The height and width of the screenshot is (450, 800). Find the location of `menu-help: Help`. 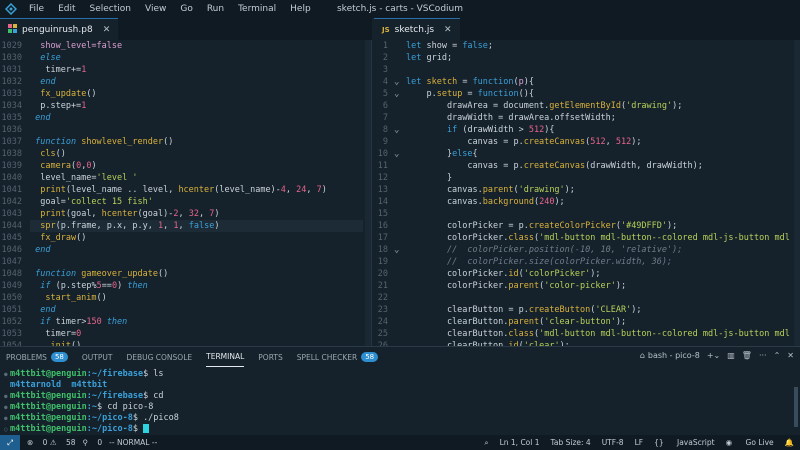

menu-help: Help is located at coordinates (300, 9).